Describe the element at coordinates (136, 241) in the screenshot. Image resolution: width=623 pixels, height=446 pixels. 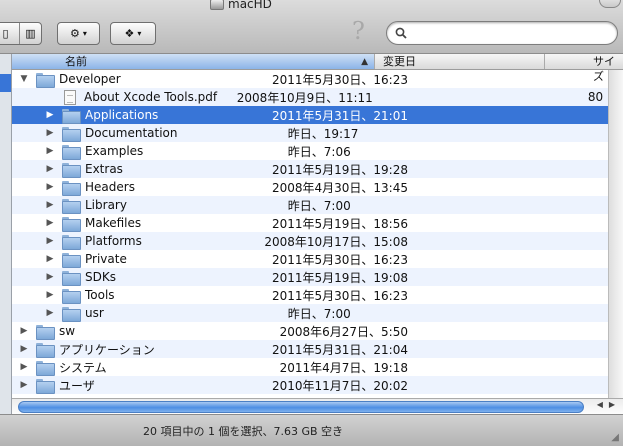
I see `row-name-cell: ▶ Platforms` at that location.